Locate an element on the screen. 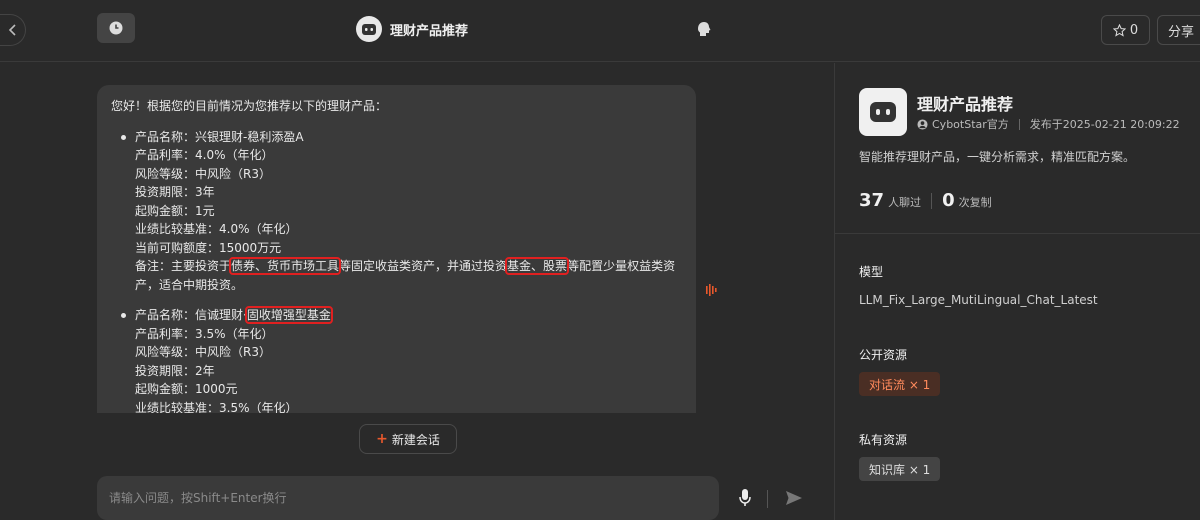 This screenshot has width=1200, height=520. bot-description: 智能推荐理财产品，一键分析需求，精准匹配方案。 is located at coordinates (997, 157).